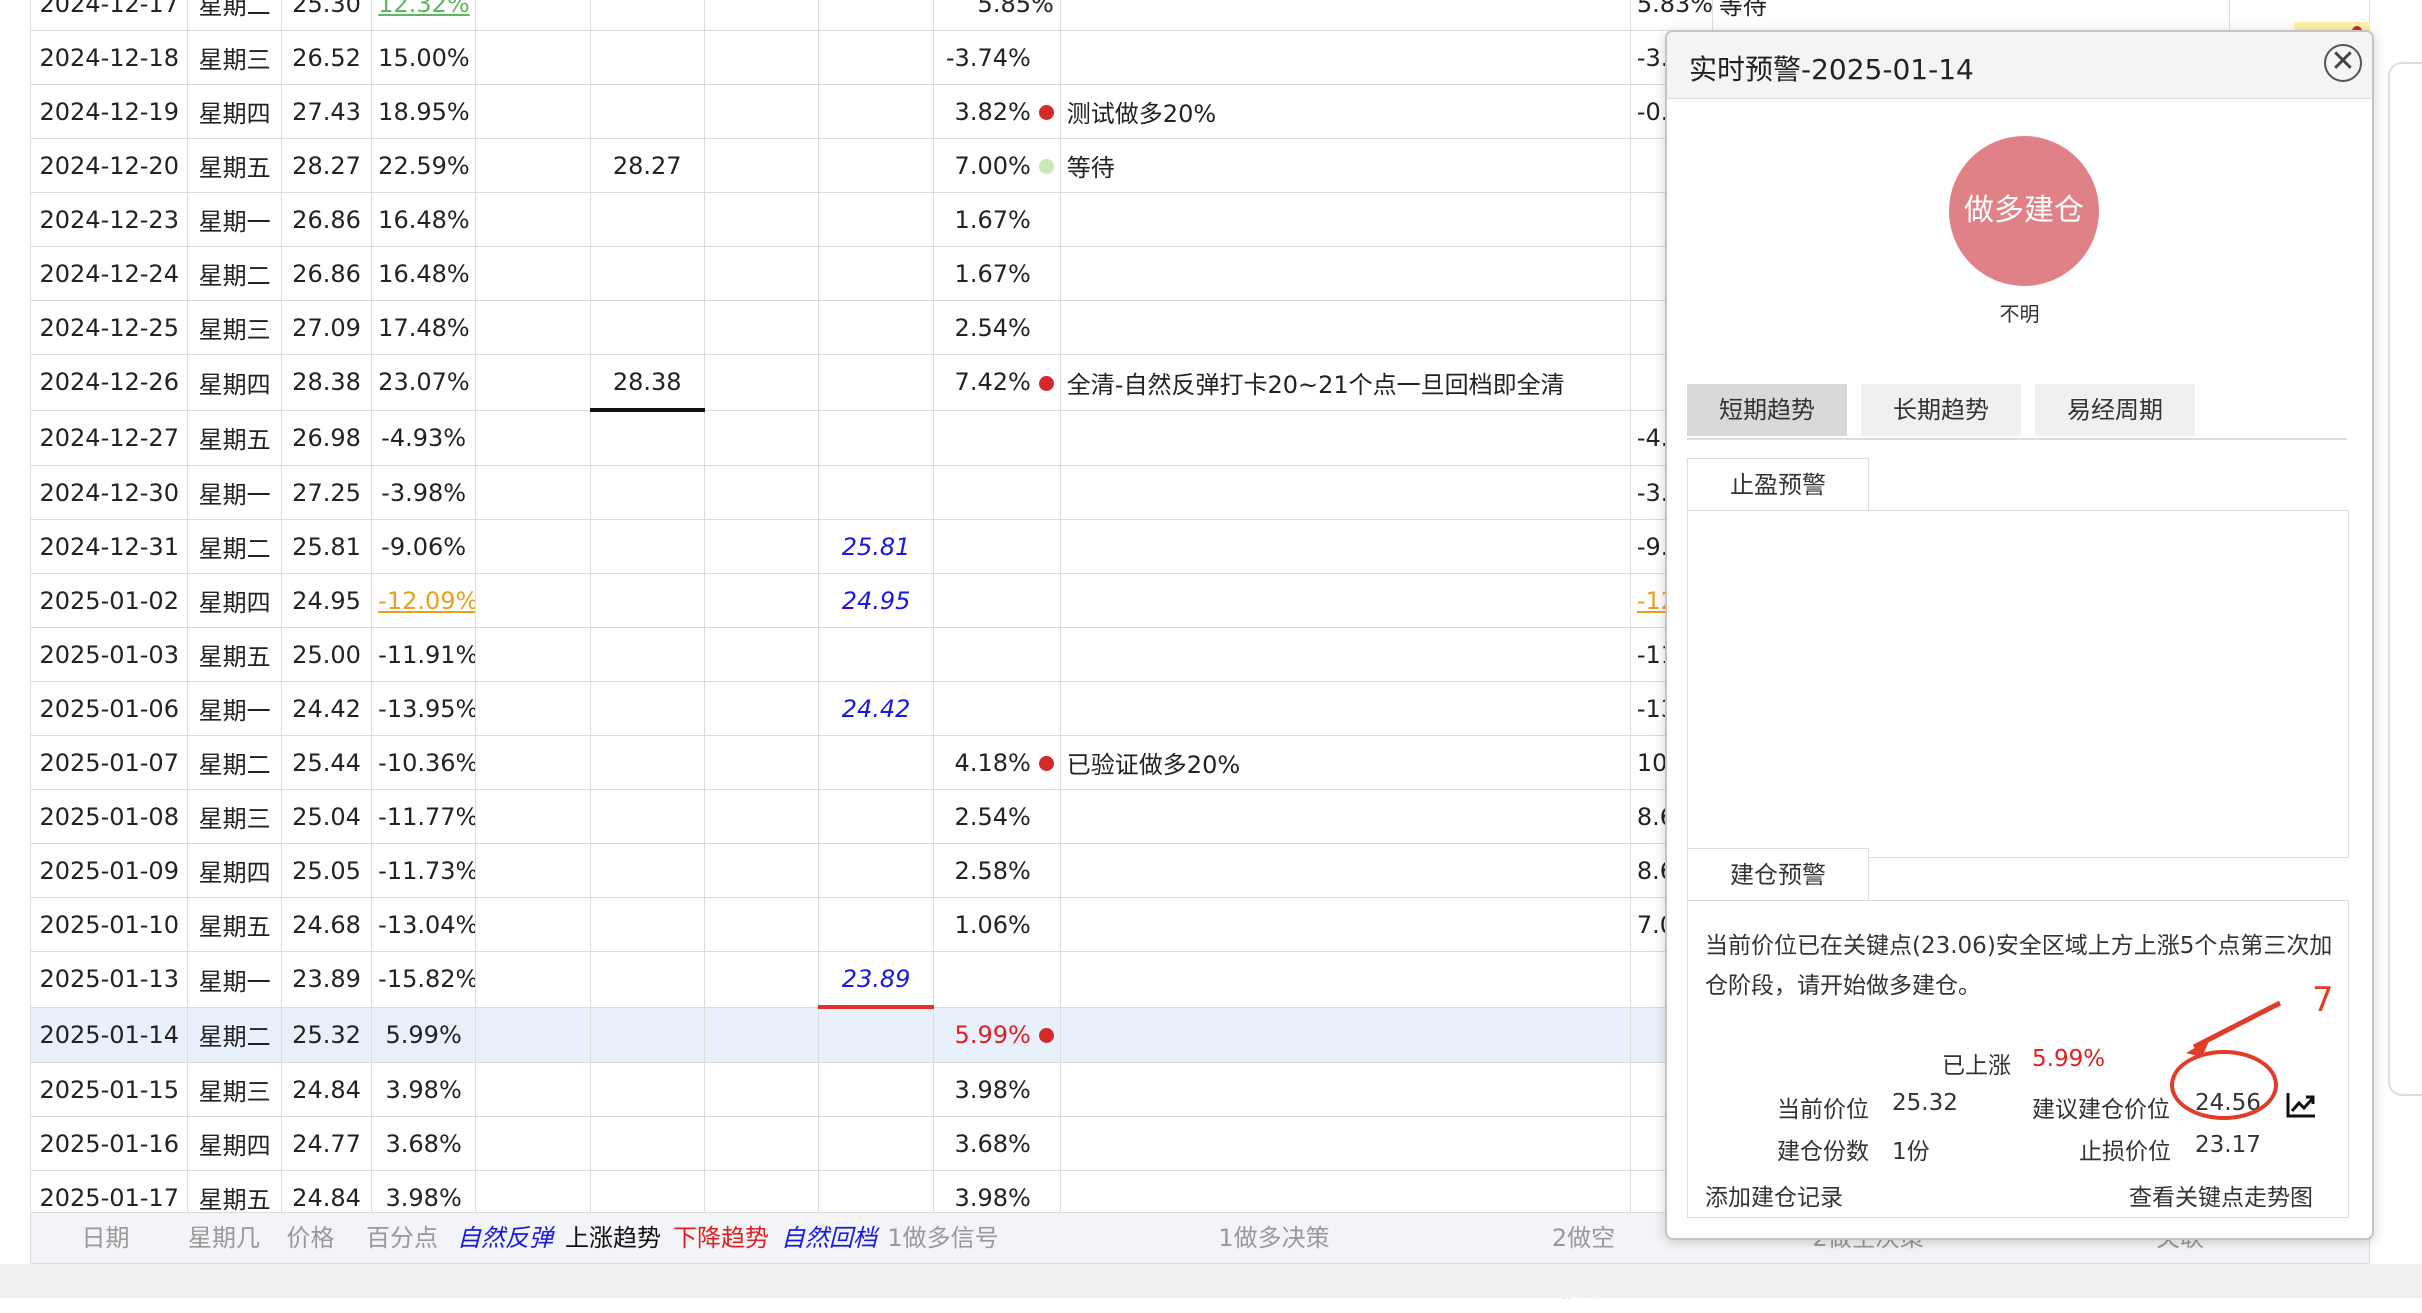 This screenshot has width=2422, height=1313. Describe the element at coordinates (647, 383) in the screenshot. I see `cell-uptrend: 28.38` at that location.